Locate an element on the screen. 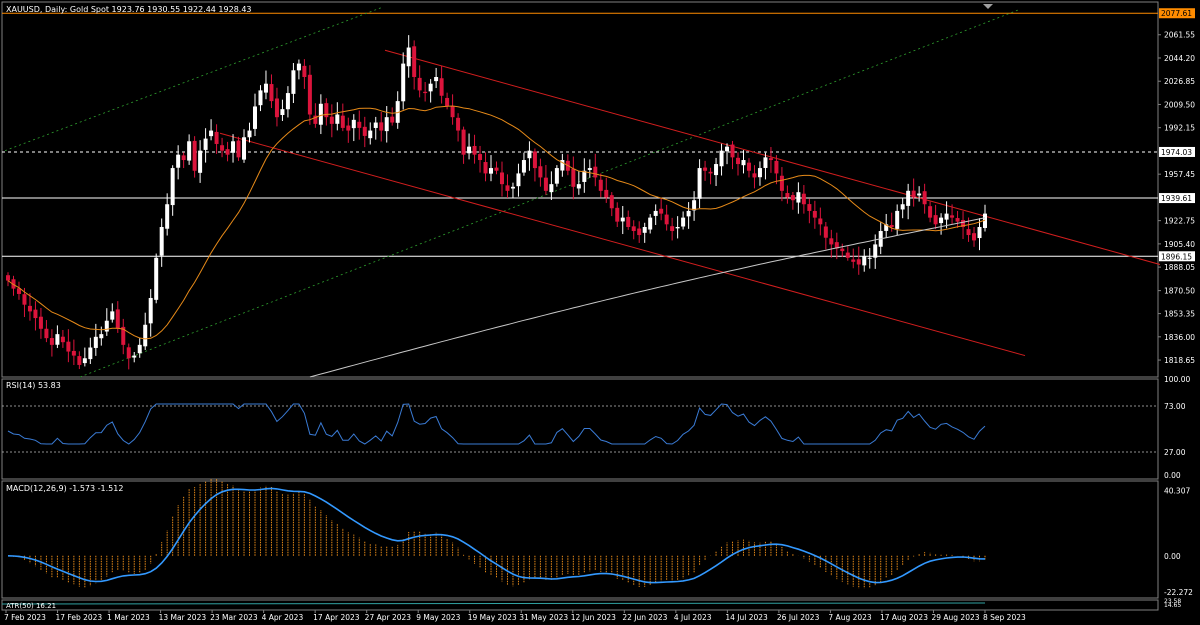 Image resolution: width=1200 pixels, height=625 pixels. atr-panel is located at coordinates (580, 605).